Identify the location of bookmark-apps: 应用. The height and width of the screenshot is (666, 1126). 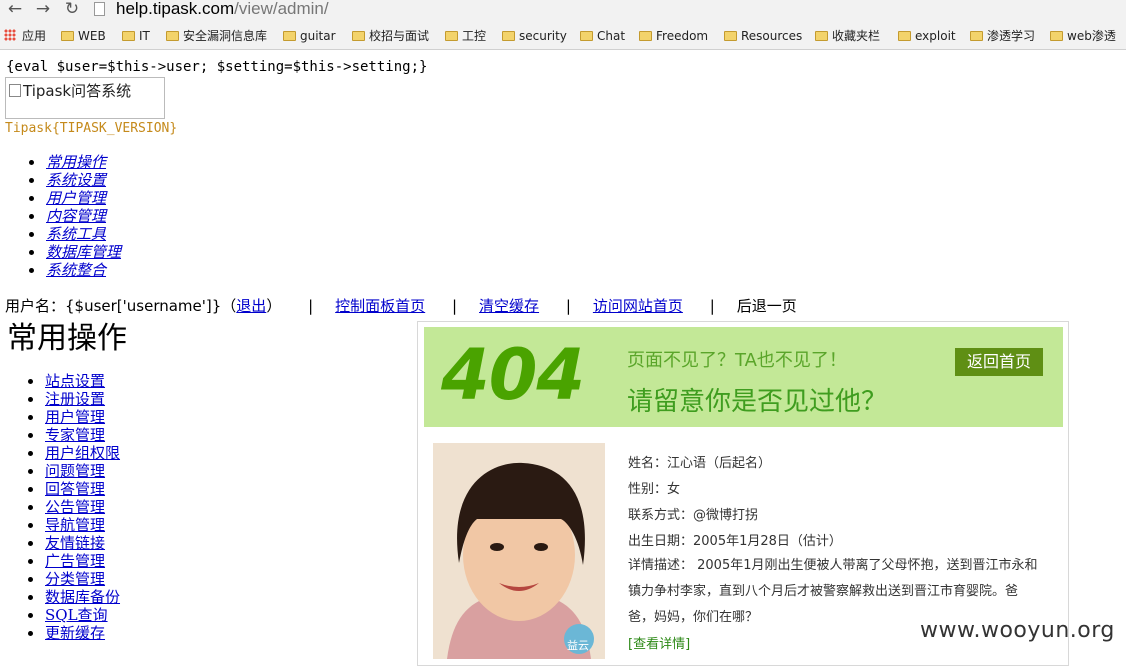
(25, 36).